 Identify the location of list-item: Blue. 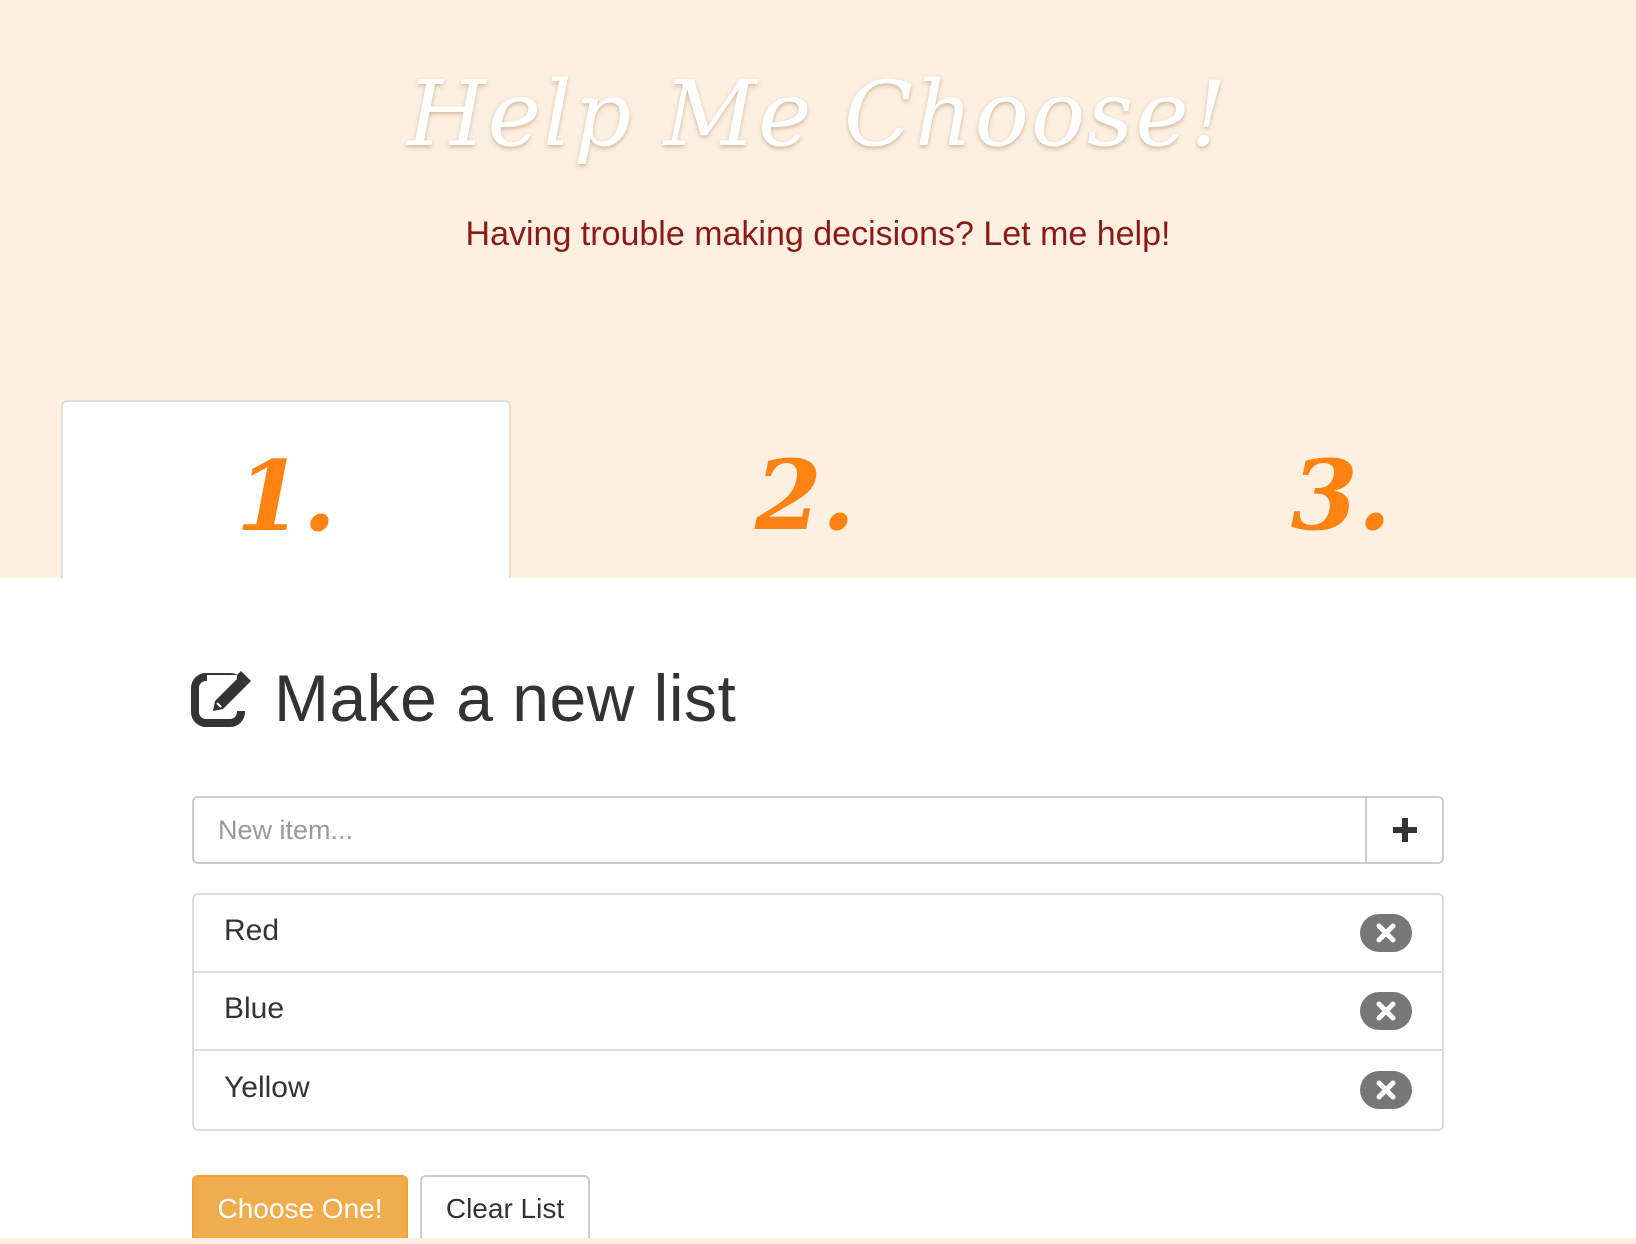
(818, 1012).